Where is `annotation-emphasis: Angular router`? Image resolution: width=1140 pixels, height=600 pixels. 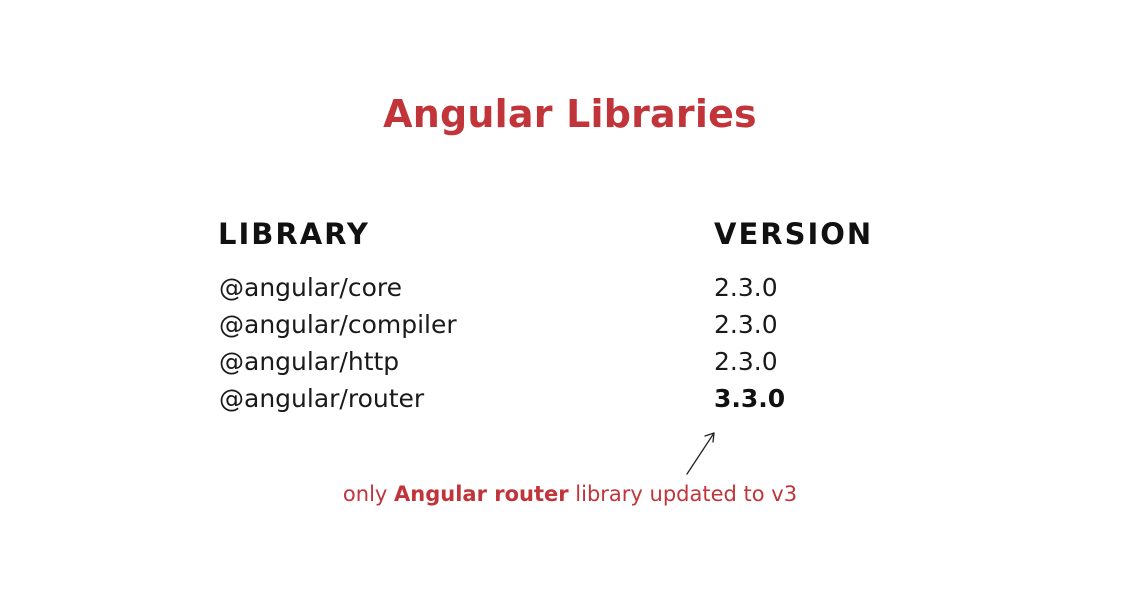
annotation-emphasis: Angular router is located at coordinates (481, 494).